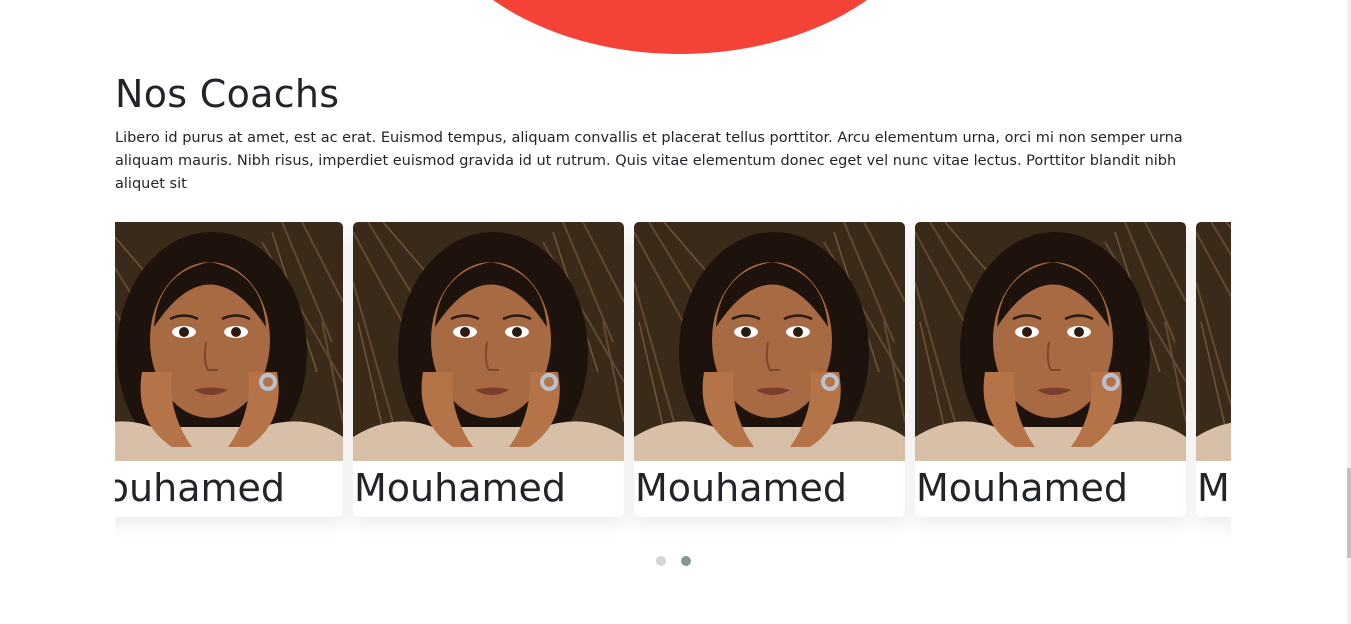 This screenshot has height=624, width=1351. What do you see at coordinates (673, 561) in the screenshot?
I see `carousel-pagination` at bounding box center [673, 561].